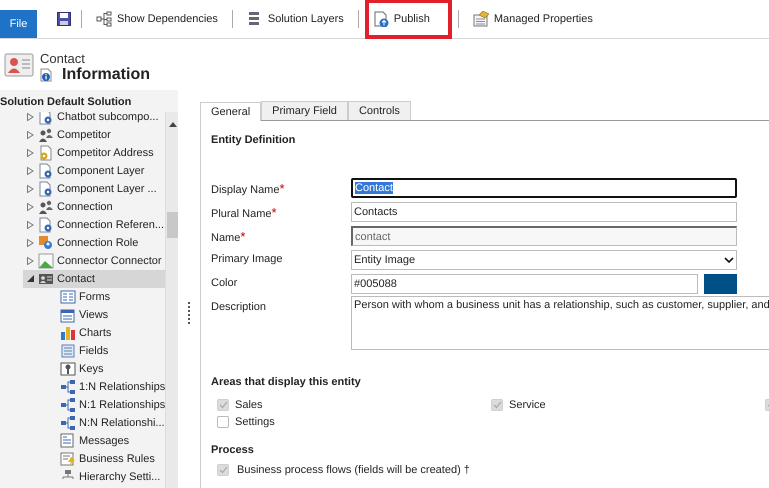 This screenshot has height=488, width=769. I want to click on tree-item: N:1 Relationships, so click(83, 405).